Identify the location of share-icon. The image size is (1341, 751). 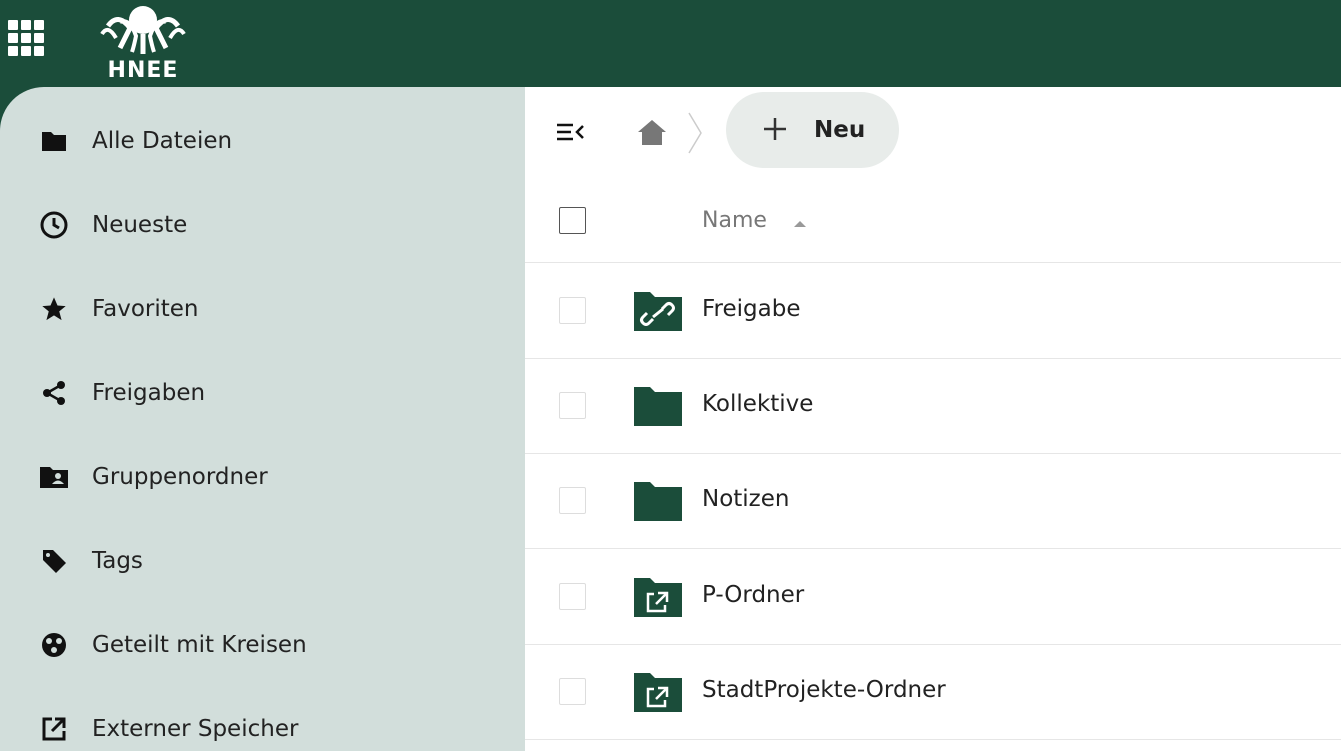
(54, 393).